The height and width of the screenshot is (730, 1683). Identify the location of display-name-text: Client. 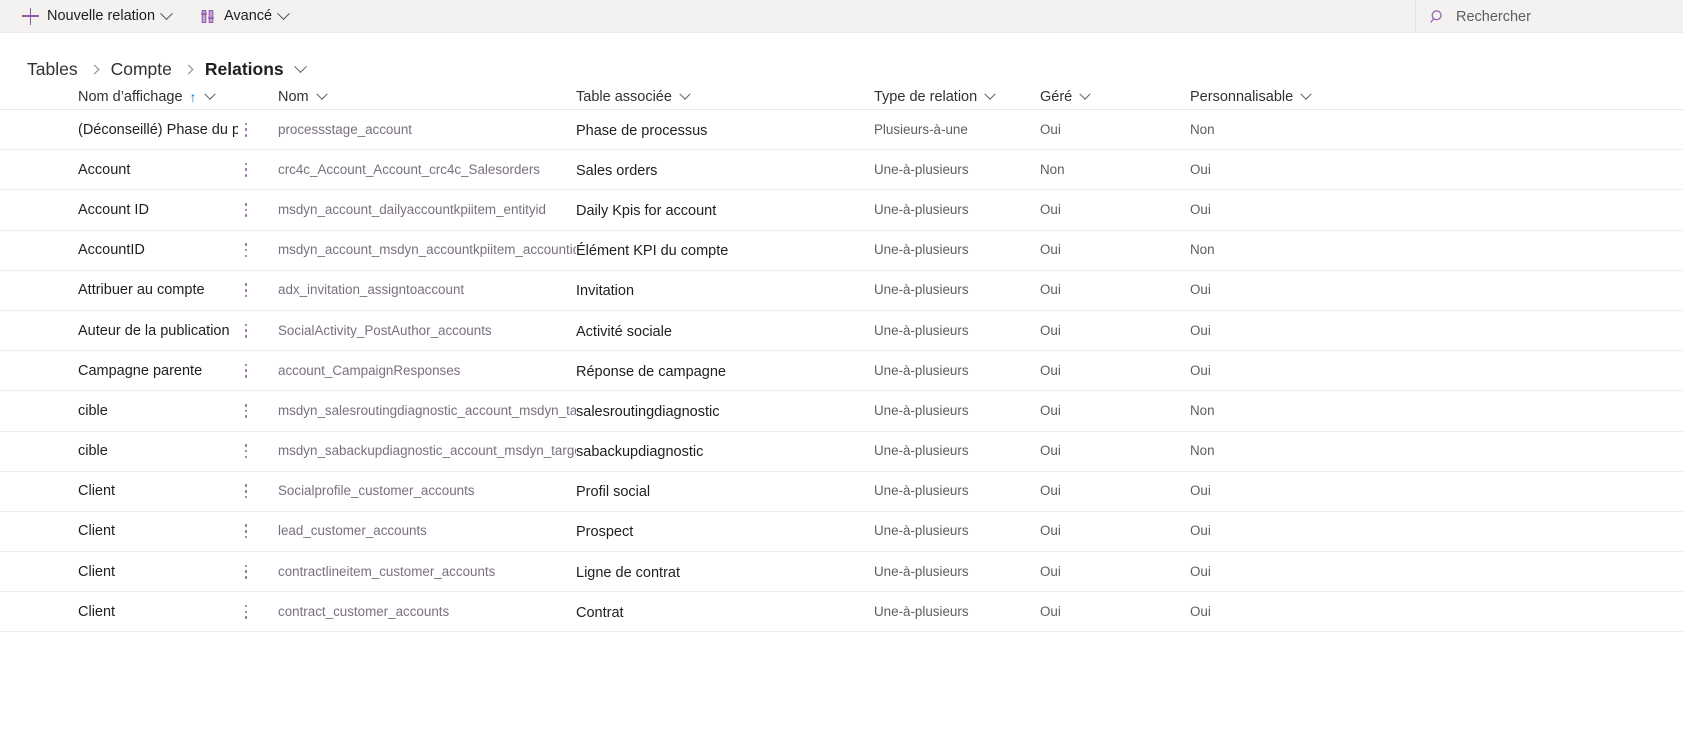
(97, 531).